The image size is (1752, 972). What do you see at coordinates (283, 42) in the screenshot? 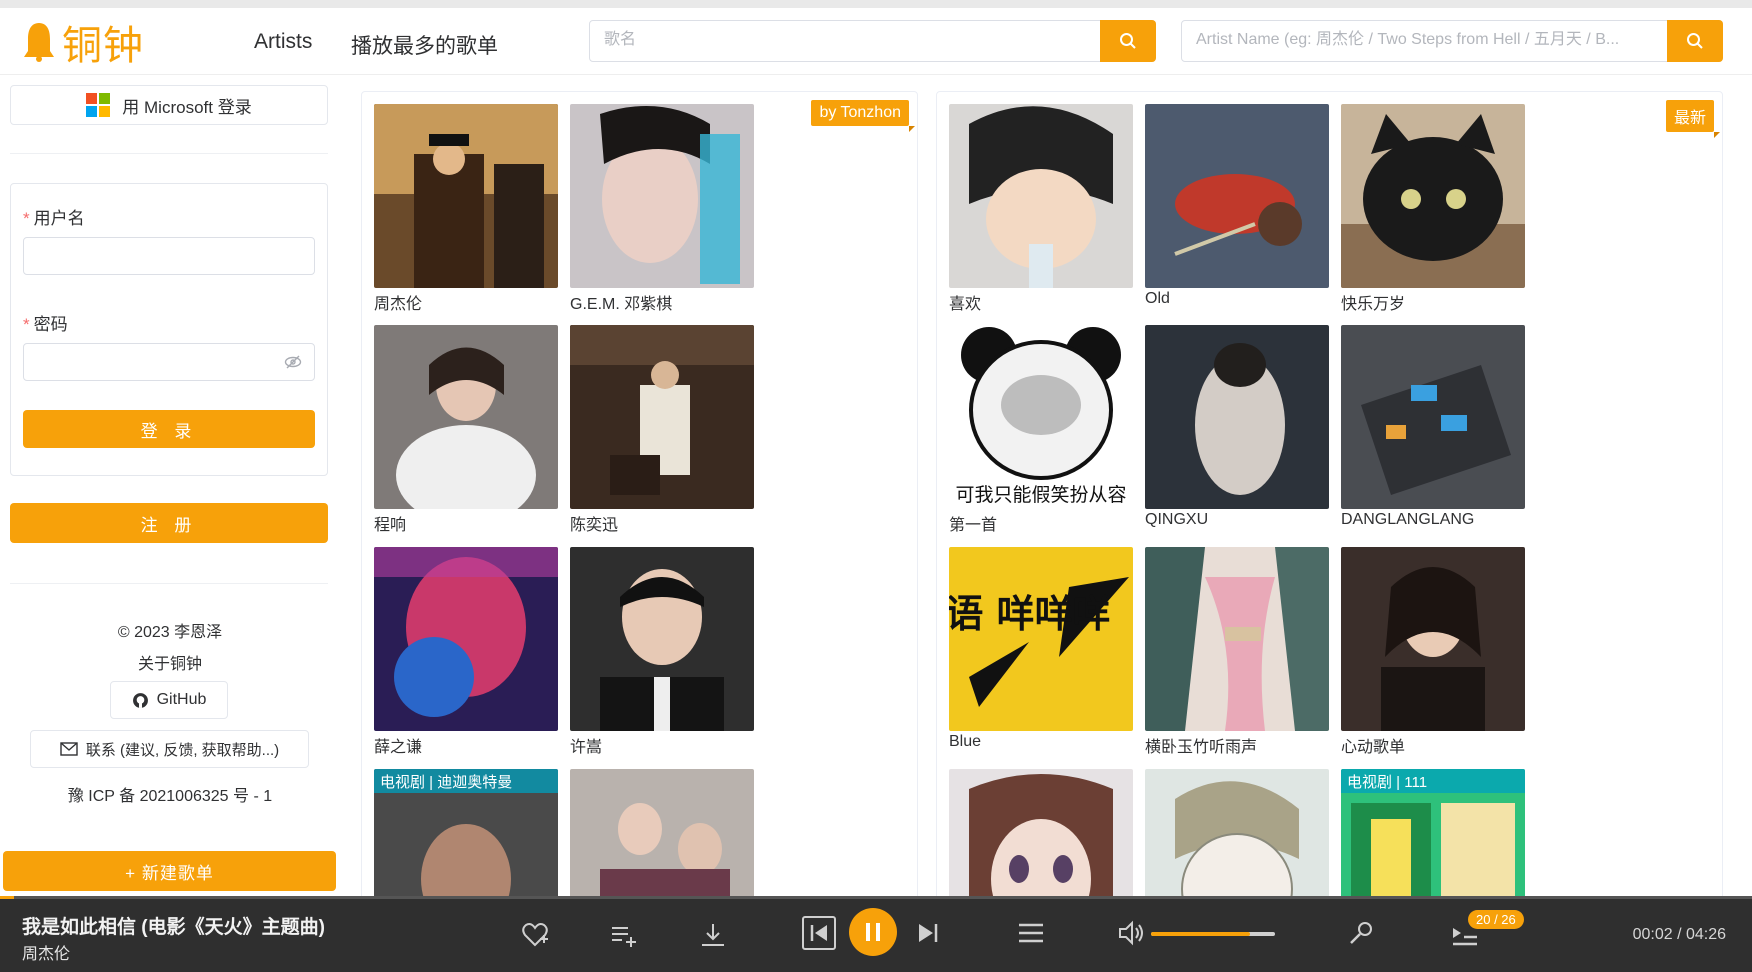
I see `nav-artists: Artists` at bounding box center [283, 42].